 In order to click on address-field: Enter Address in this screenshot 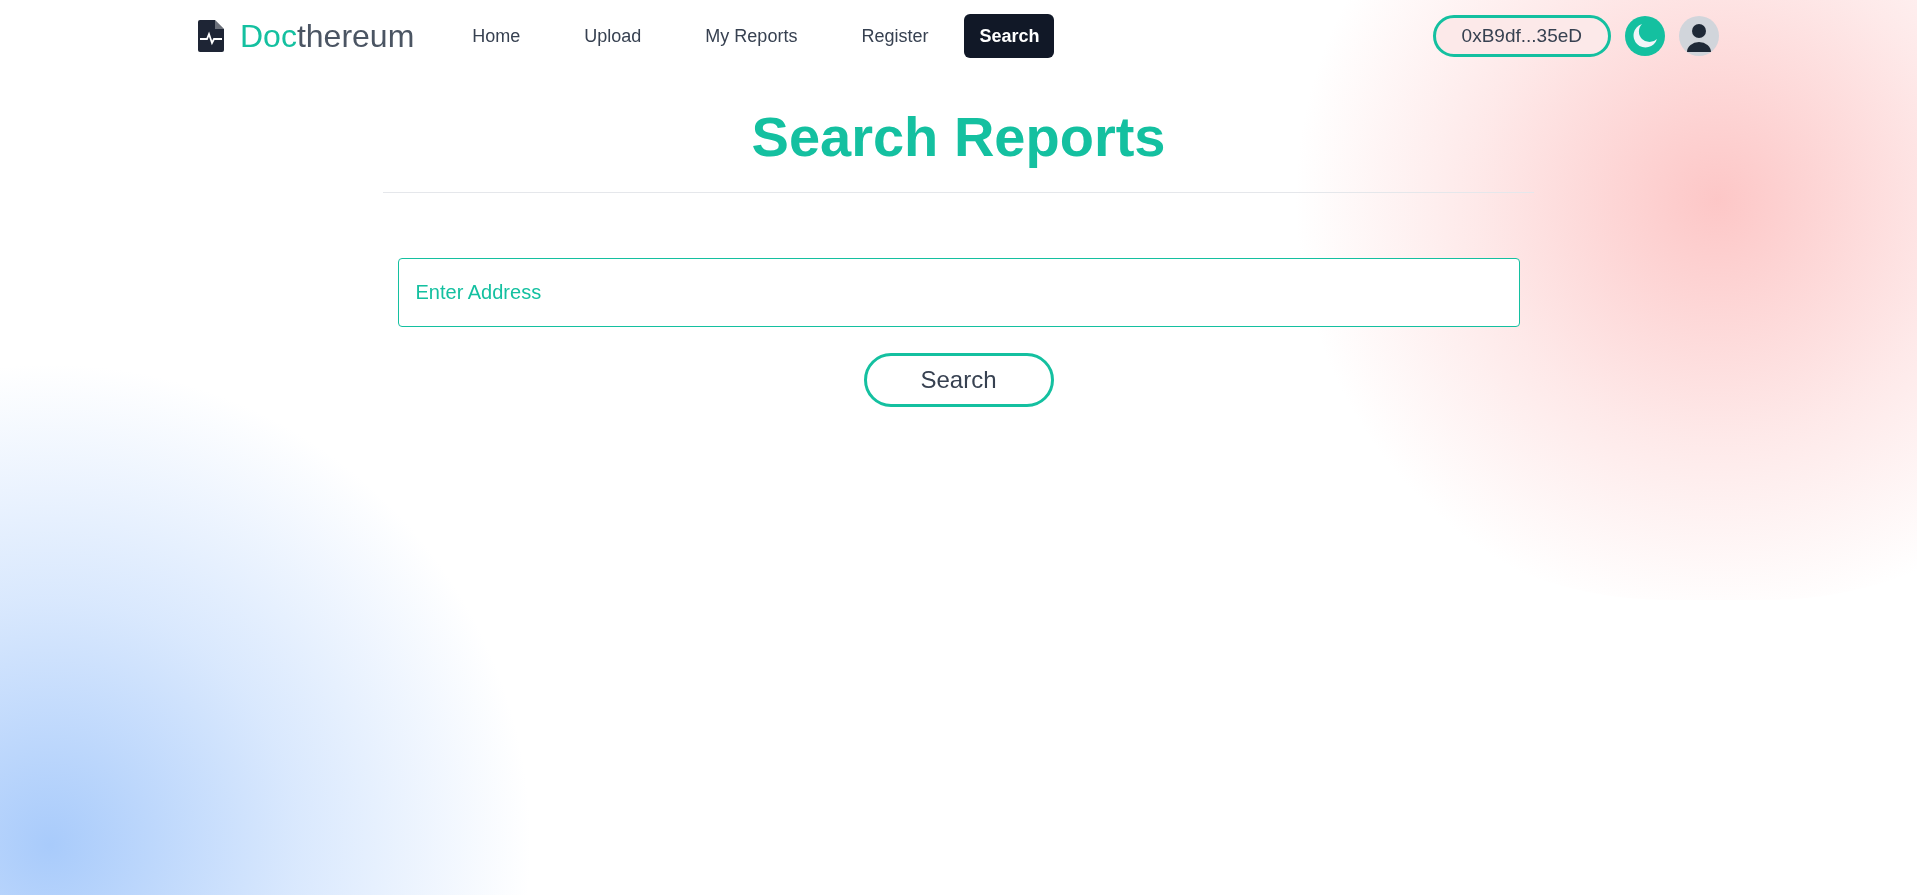, I will do `click(958, 292)`.